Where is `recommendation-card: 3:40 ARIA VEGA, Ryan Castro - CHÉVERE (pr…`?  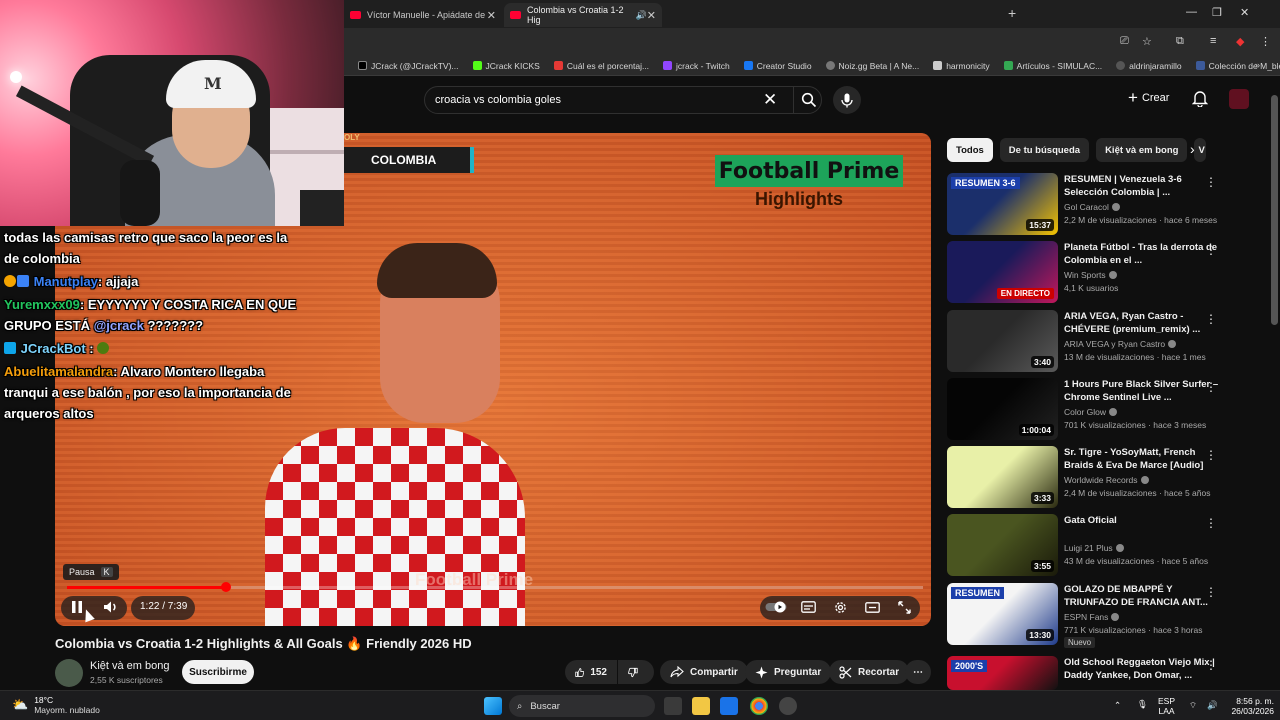
recommendation-card: 3:40 ARIA VEGA, Ryan Castro - CHÉVERE (pr… is located at coordinates (1097, 342).